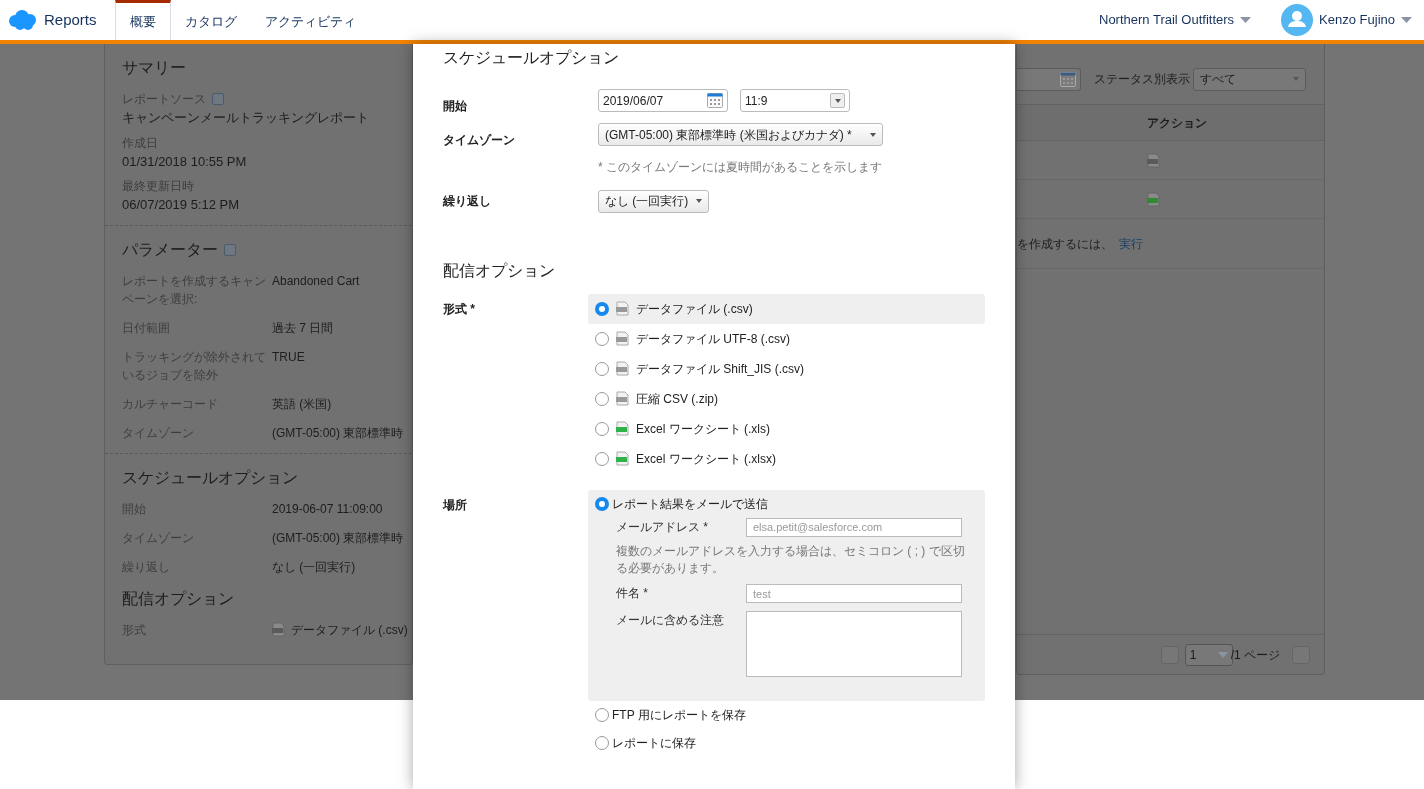 The image size is (1424, 789). I want to click on notes-field, so click(854, 644).